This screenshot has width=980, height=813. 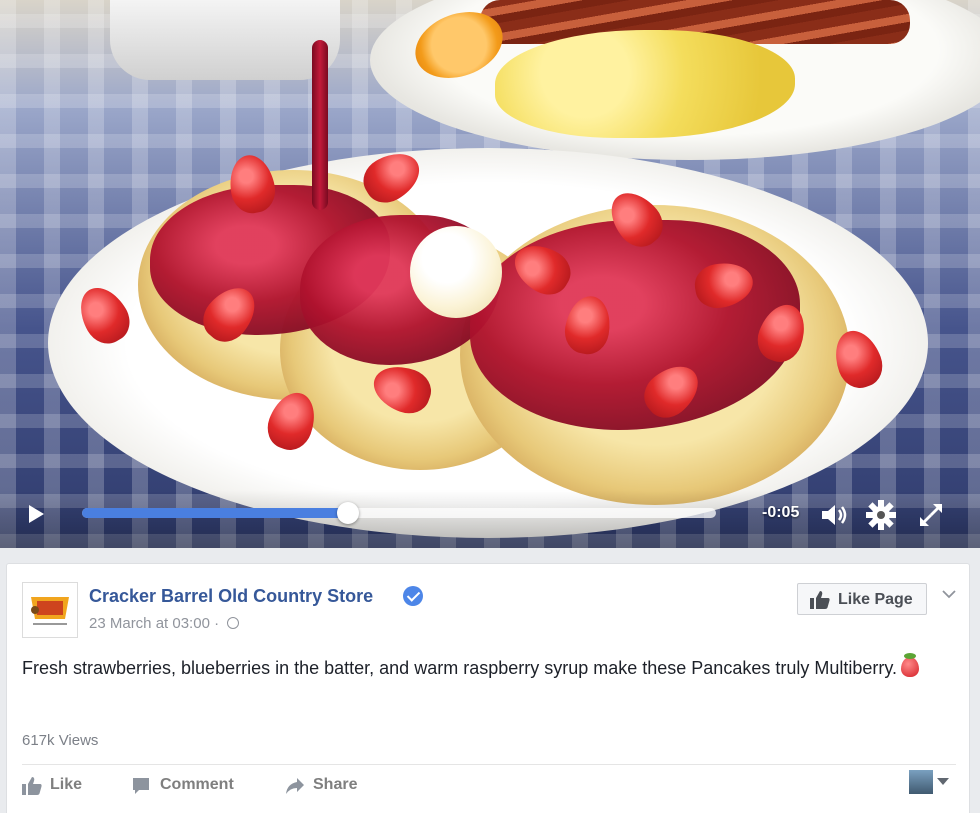 I want to click on view-count: 617k Views, so click(x=60, y=740).